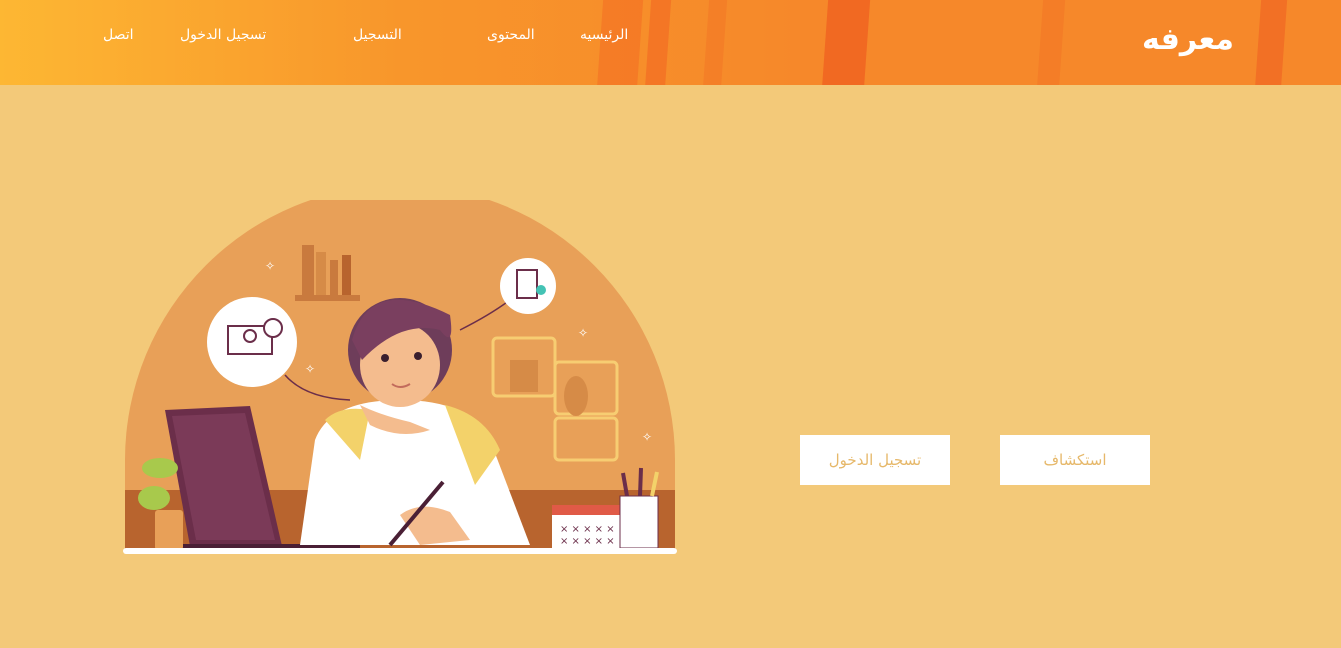 This screenshot has height=648, width=1341. I want to click on nav-register: التسجيل, so click(377, 35).